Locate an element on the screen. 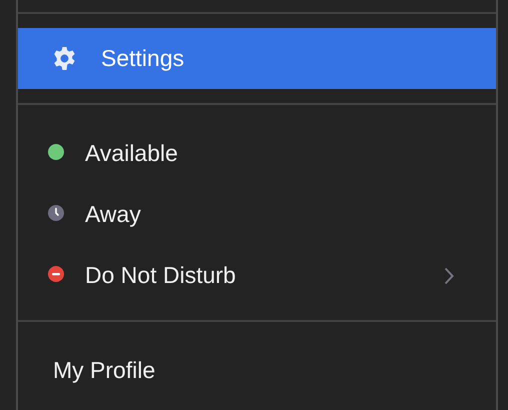 Image resolution: width=508 pixels, height=410 pixels. menu-item: Away is located at coordinates (257, 214).